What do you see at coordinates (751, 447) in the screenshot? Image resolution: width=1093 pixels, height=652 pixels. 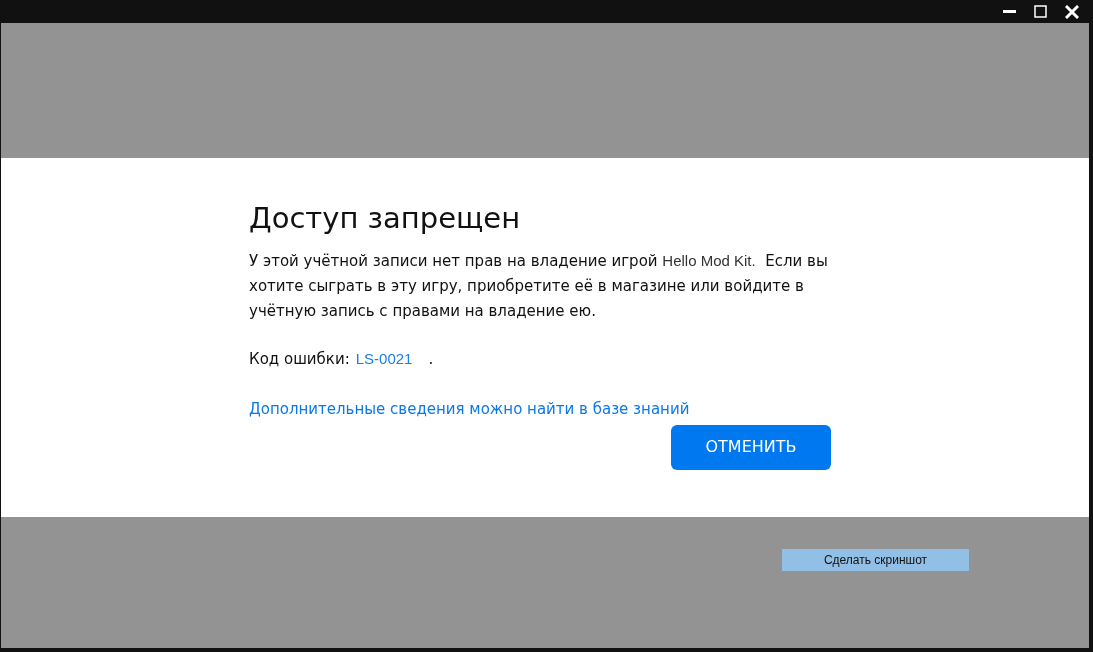 I see `cancel-button: ОТМЕНИТЬ` at bounding box center [751, 447].